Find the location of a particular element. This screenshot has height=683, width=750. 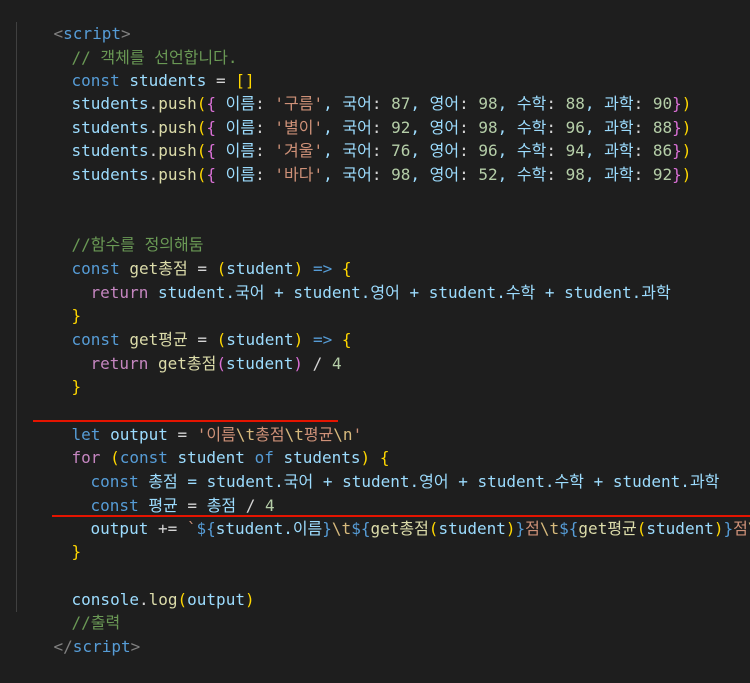

number: 52 is located at coordinates (488, 174).